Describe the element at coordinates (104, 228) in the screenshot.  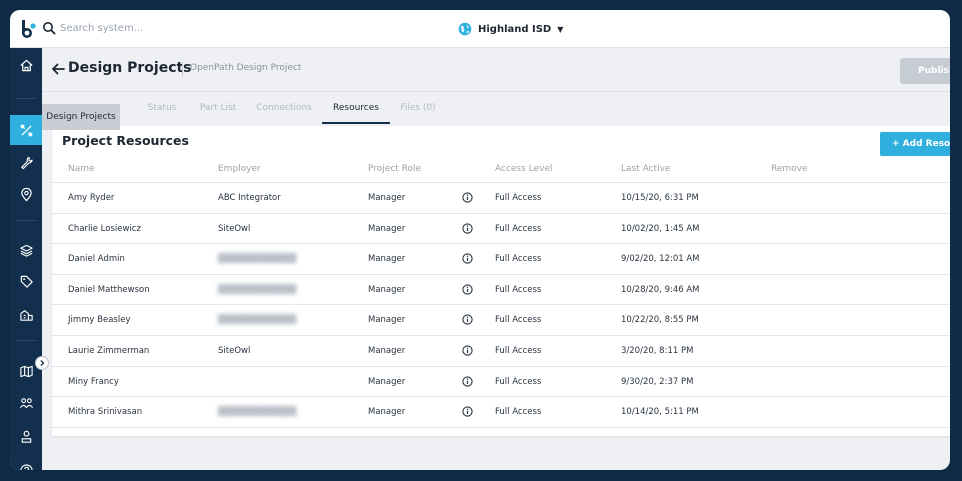
I see `resource-name: Charlie Losiewicz` at that location.